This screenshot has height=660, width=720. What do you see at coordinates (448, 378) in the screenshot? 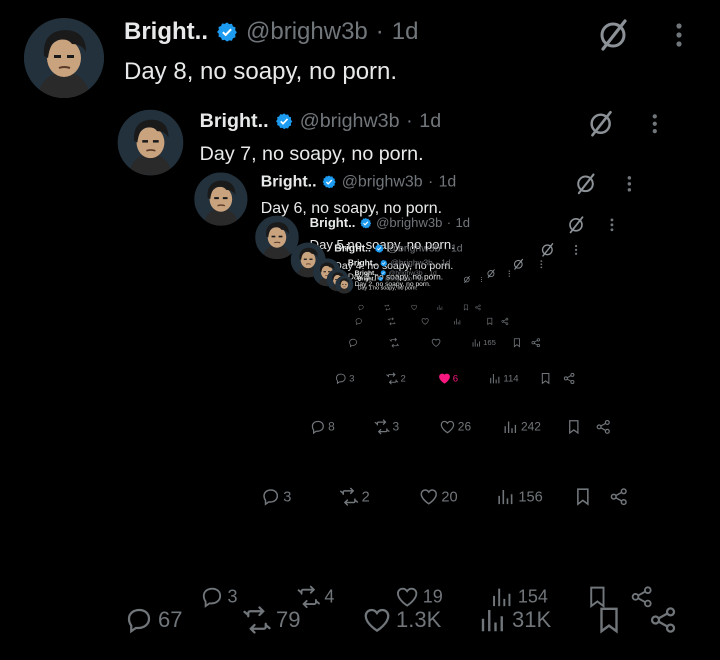
I see `like-button: 6` at bounding box center [448, 378].